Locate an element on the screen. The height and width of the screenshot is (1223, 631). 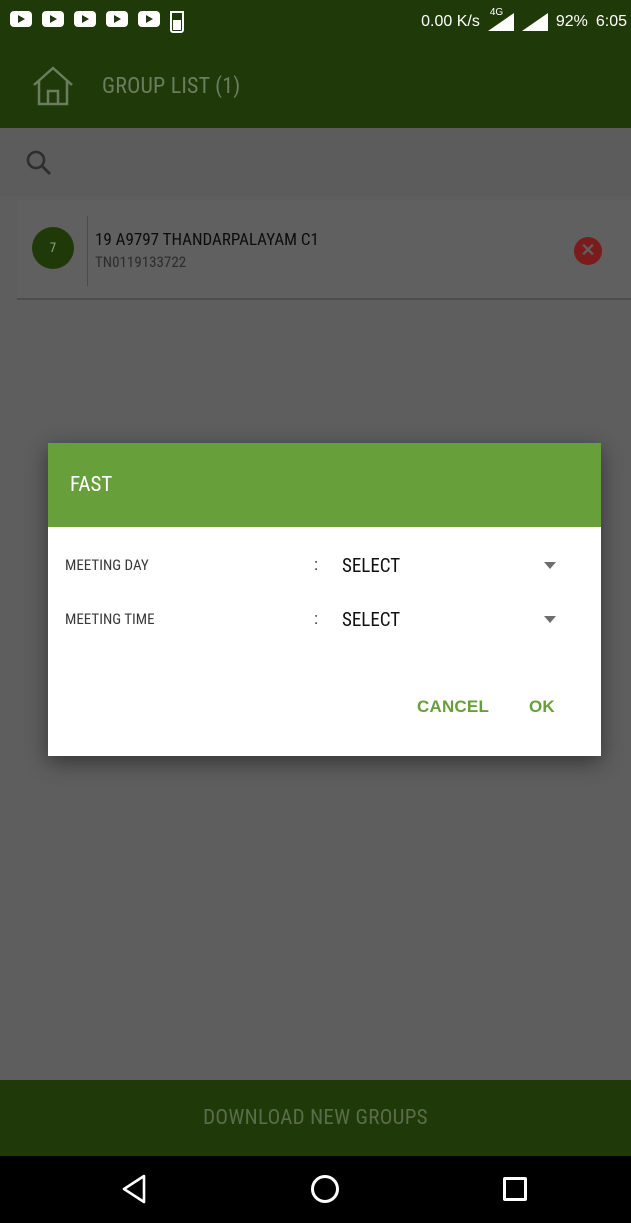
cup-notification-icon is located at coordinates (177, 22).